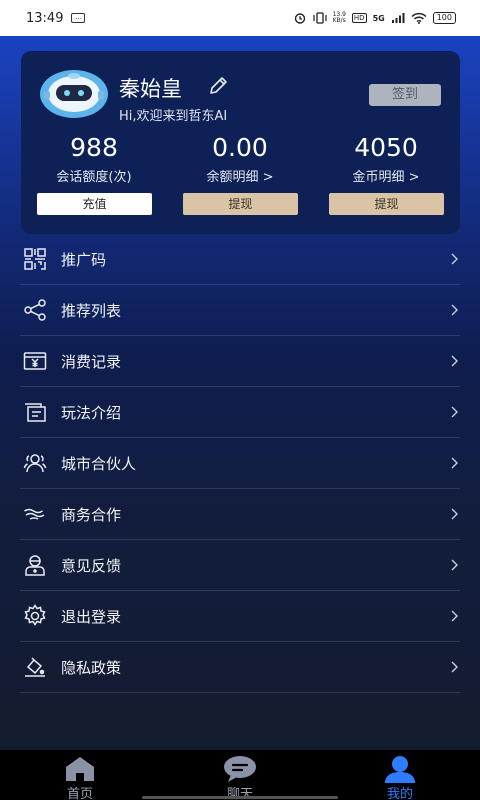  I want to click on user-name: 秦始皇, so click(150, 89).